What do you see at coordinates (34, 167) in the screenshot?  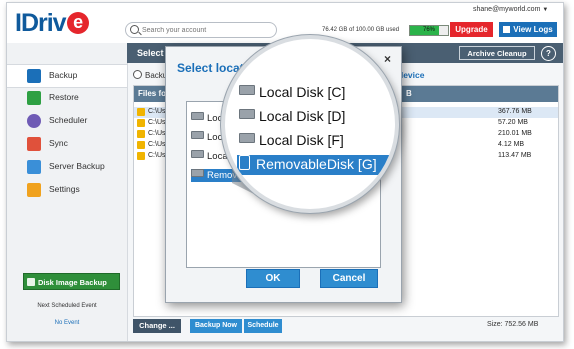 I see `server-icon` at bounding box center [34, 167].